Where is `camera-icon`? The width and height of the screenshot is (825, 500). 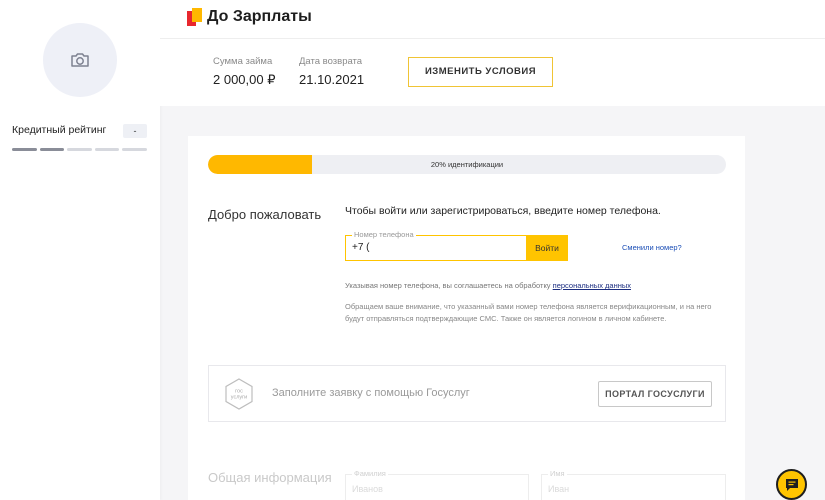 camera-icon is located at coordinates (80, 60).